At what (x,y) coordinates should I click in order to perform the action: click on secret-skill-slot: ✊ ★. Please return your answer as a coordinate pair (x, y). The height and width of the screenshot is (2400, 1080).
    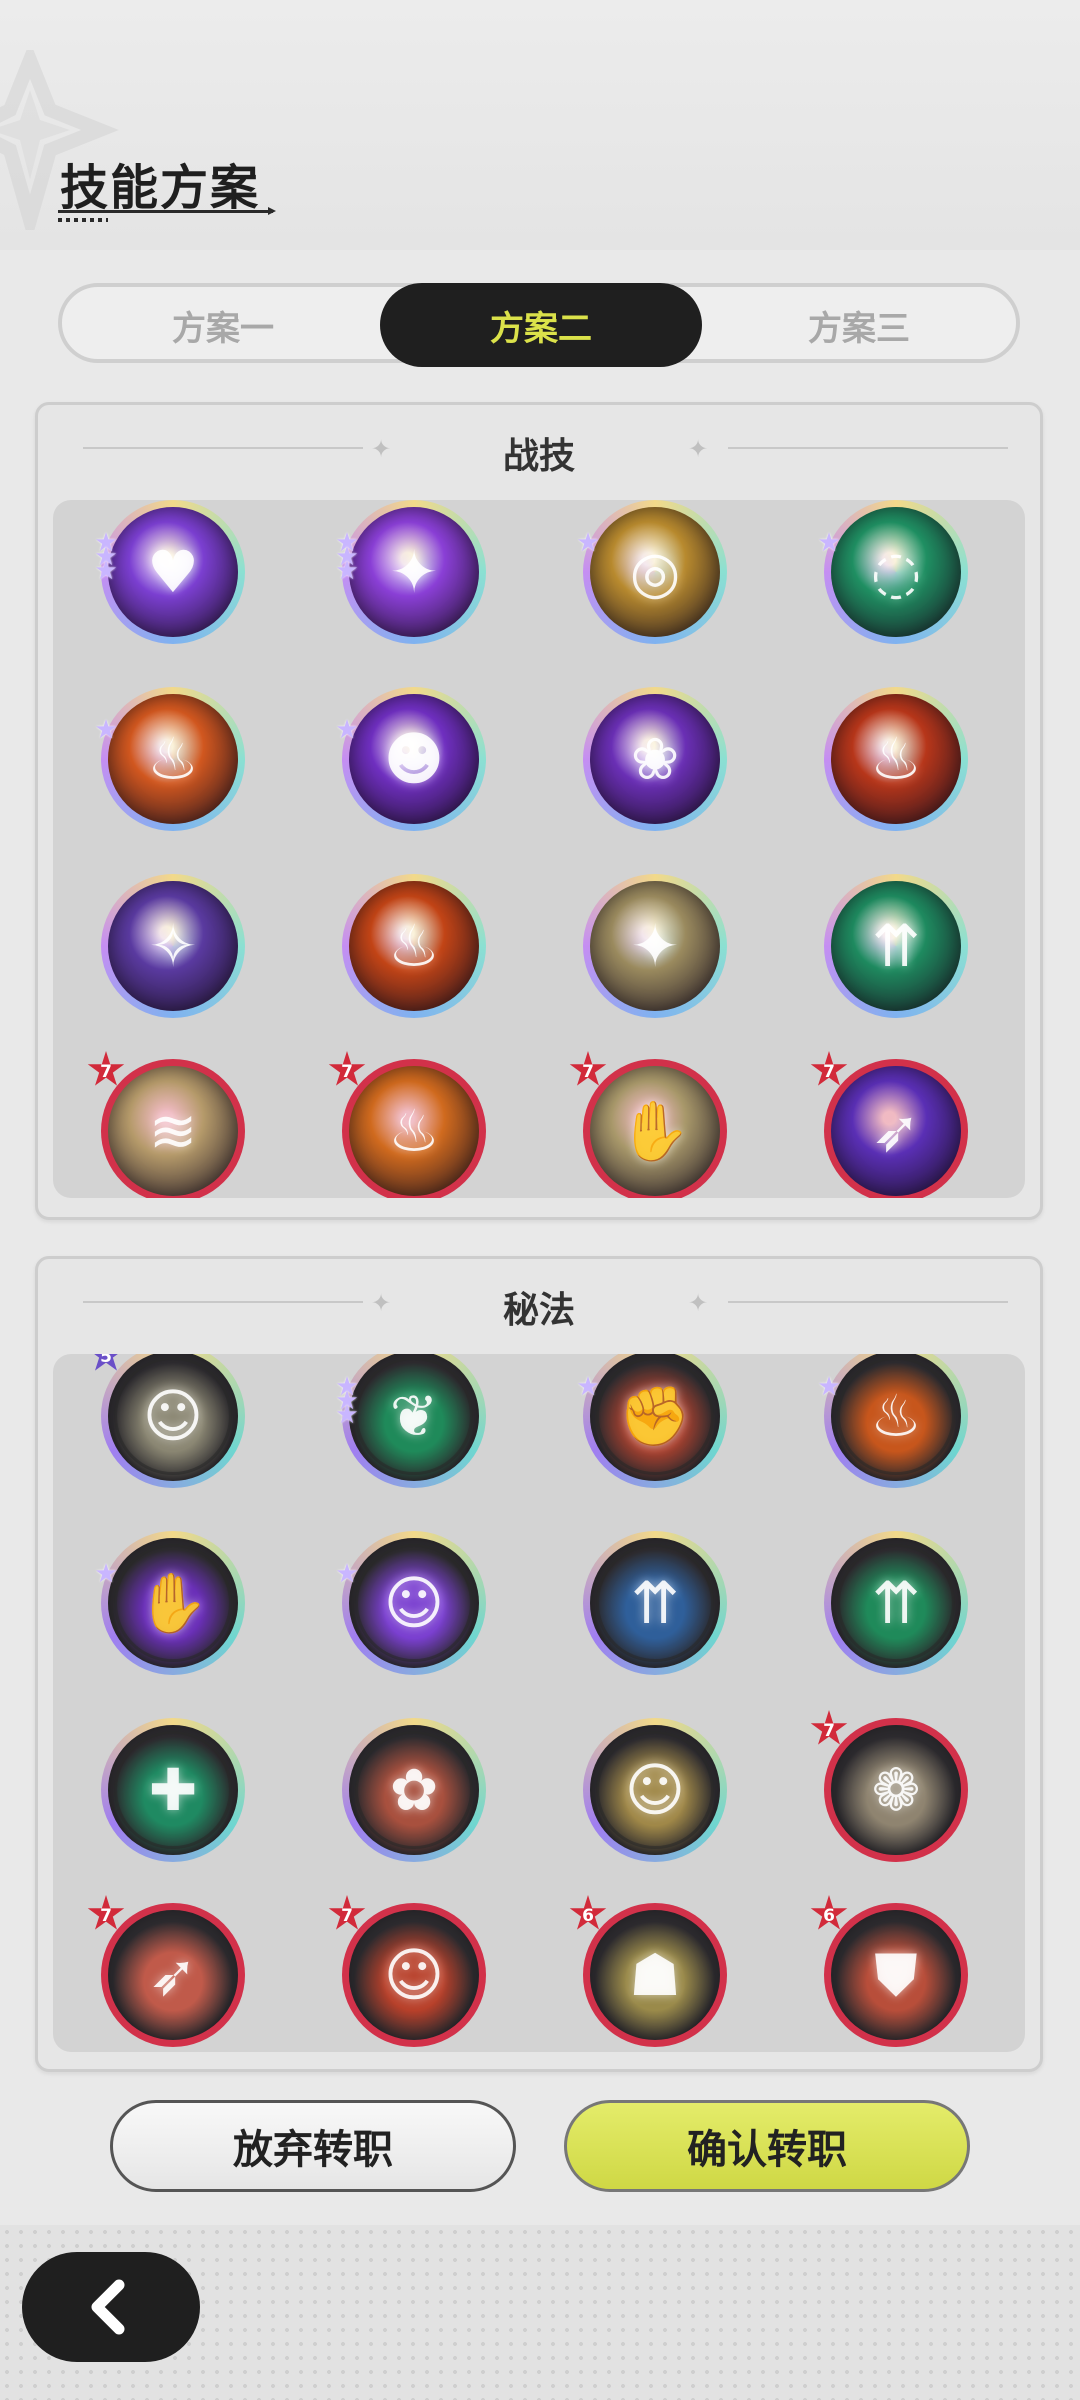
    Looking at the image, I should click on (651, 1421).